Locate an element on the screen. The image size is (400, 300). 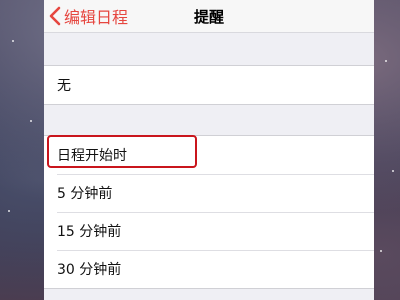
option-label: 15 分钟前 is located at coordinates (89, 232).